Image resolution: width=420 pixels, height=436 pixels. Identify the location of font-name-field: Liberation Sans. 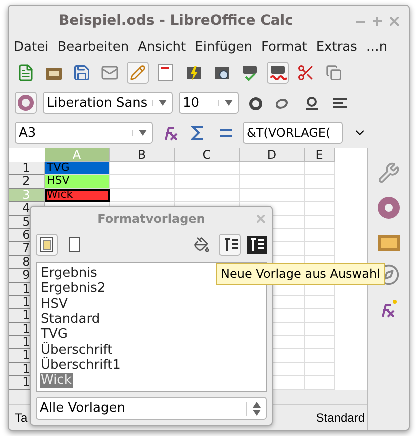
(108, 103).